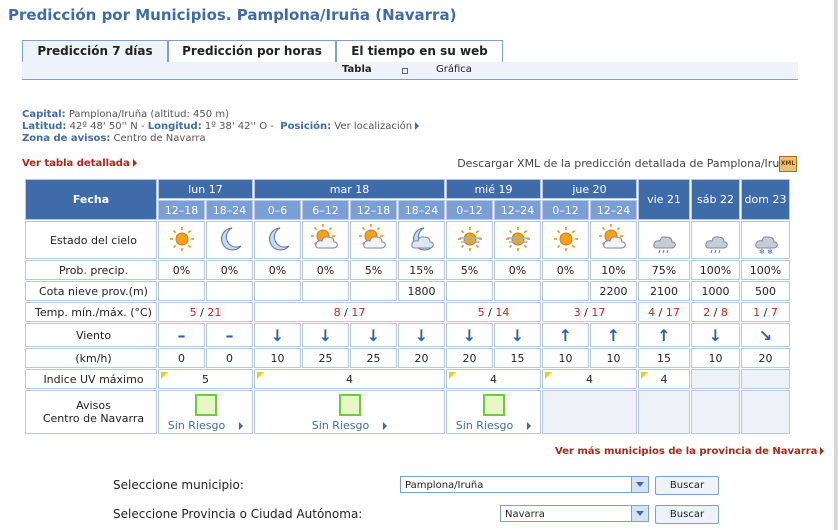 The width and height of the screenshot is (838, 530). I want to click on ver-localizacion-link: Ver localización, so click(373, 126).